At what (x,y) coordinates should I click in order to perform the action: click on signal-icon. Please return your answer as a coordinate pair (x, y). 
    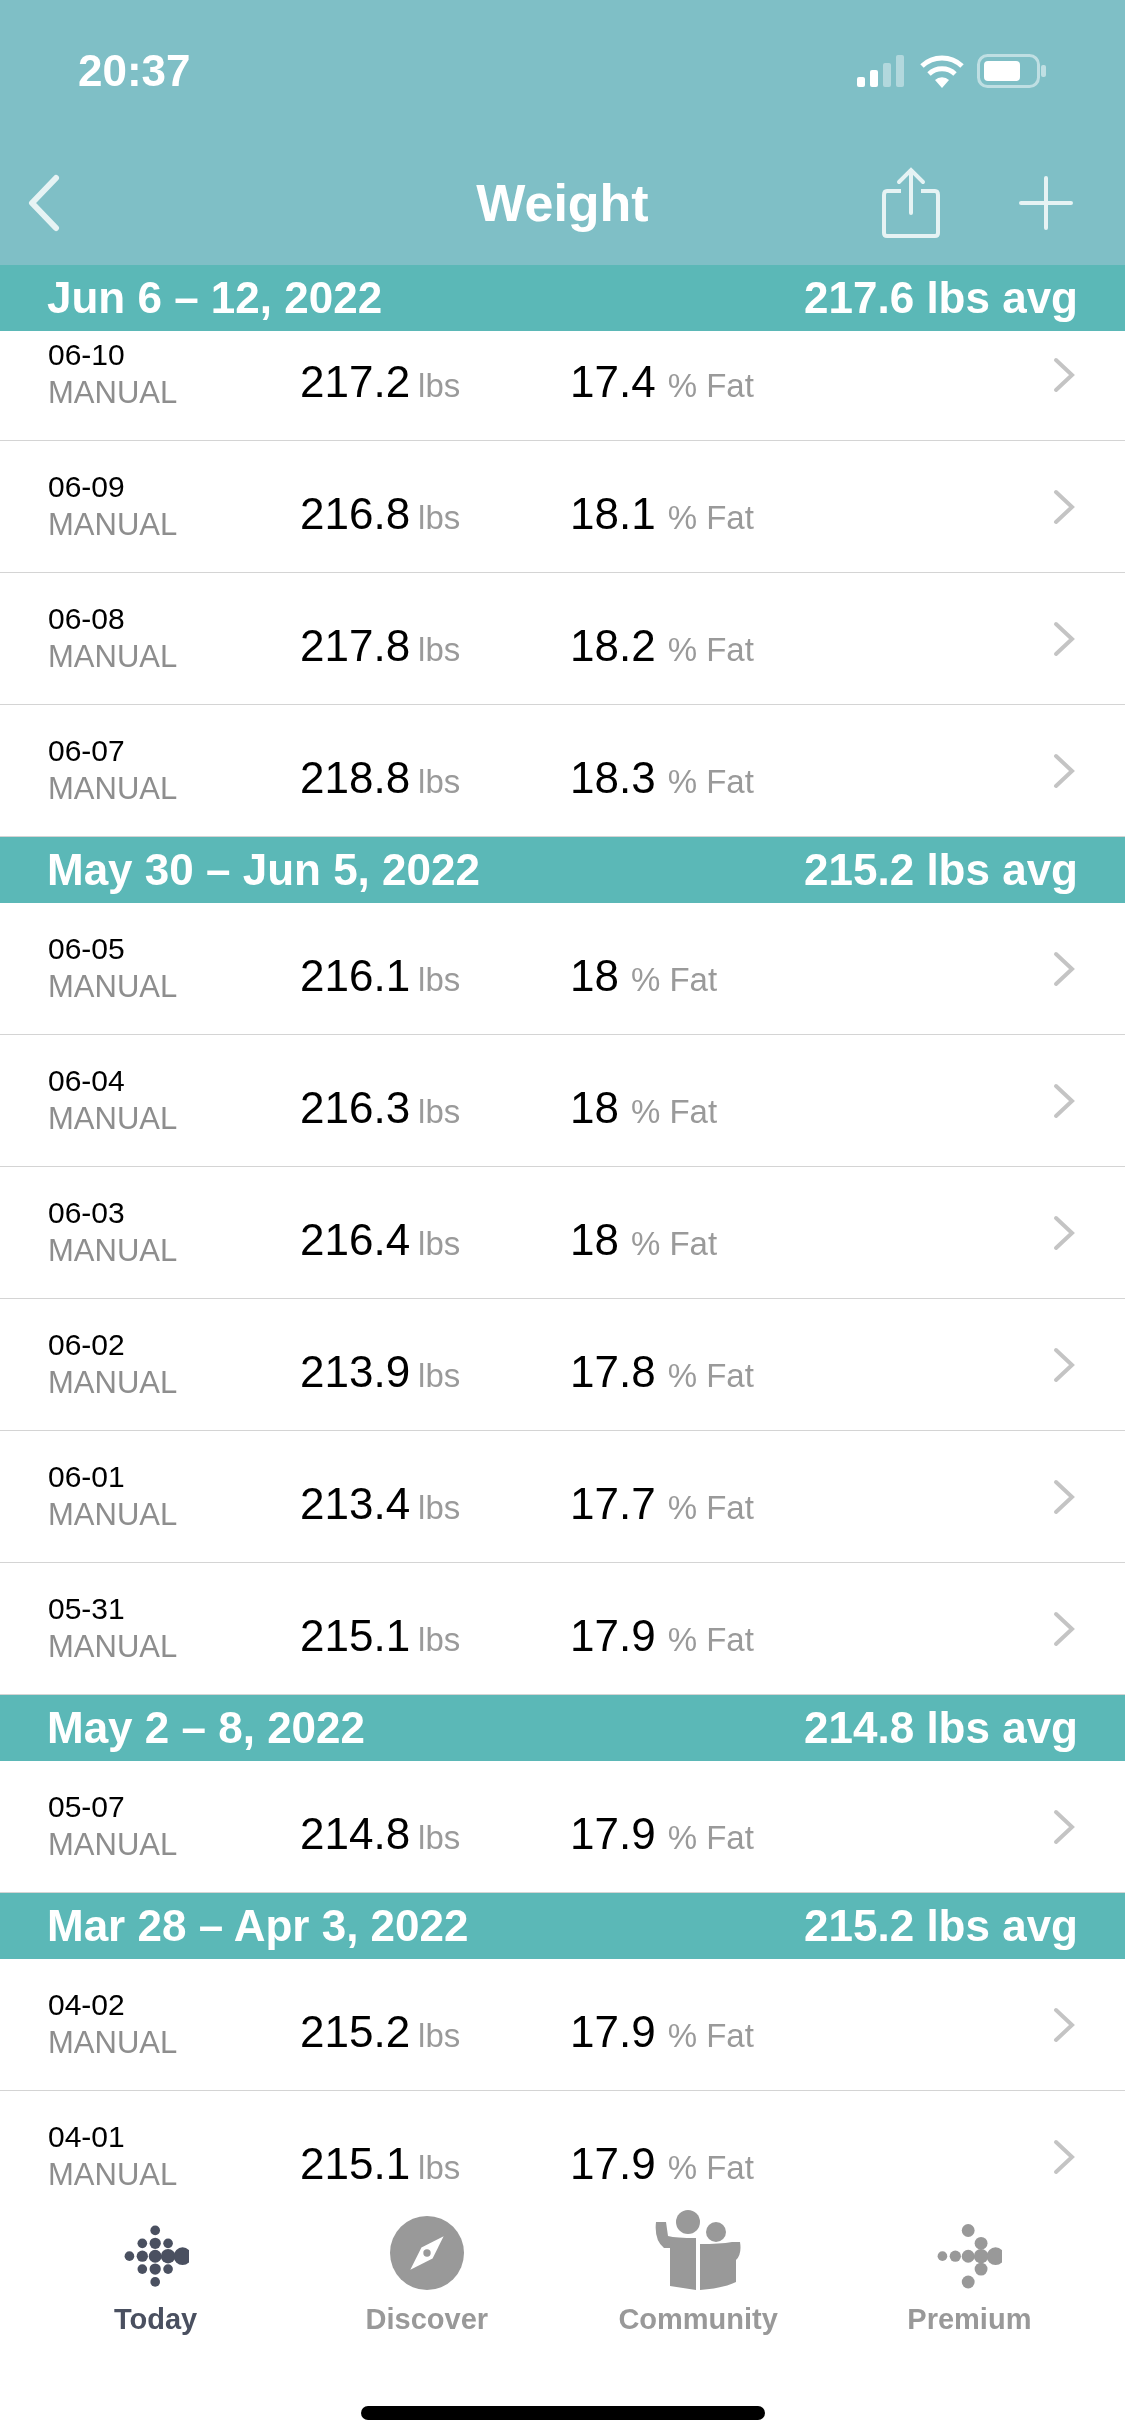
    Looking at the image, I should click on (882, 71).